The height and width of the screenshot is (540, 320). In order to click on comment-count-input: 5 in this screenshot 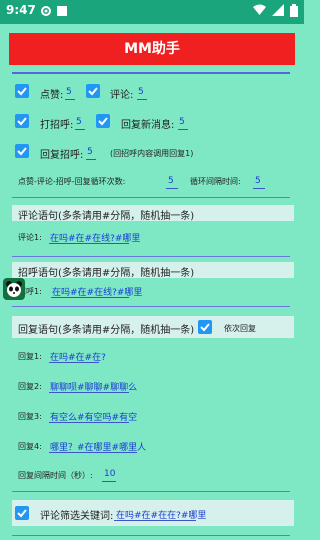, I will do `click(141, 92)`.